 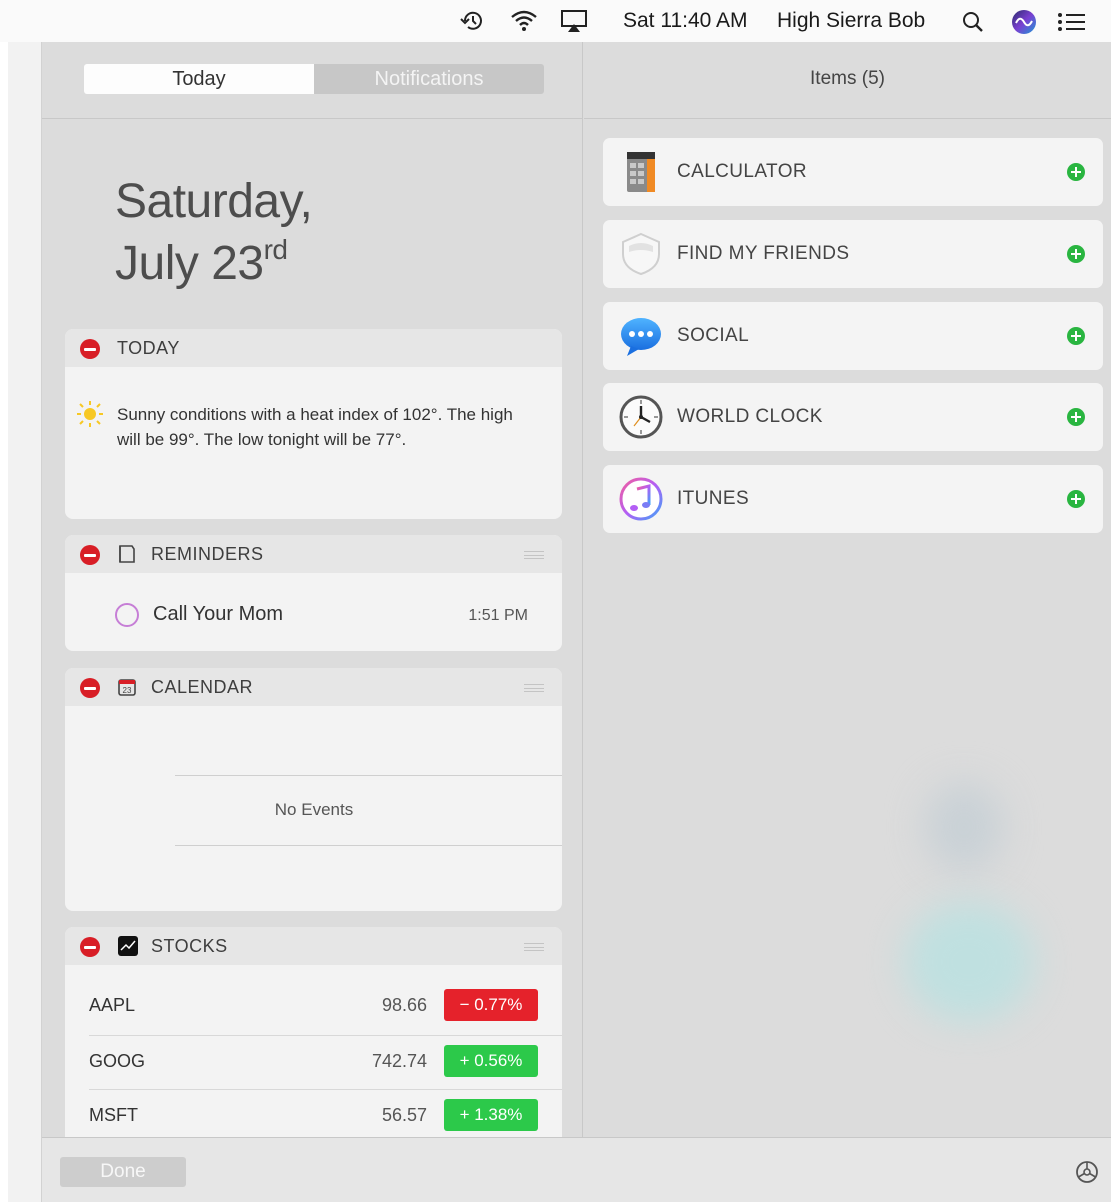 What do you see at coordinates (399, 1061) in the screenshot?
I see `stock-price: 742.74` at bounding box center [399, 1061].